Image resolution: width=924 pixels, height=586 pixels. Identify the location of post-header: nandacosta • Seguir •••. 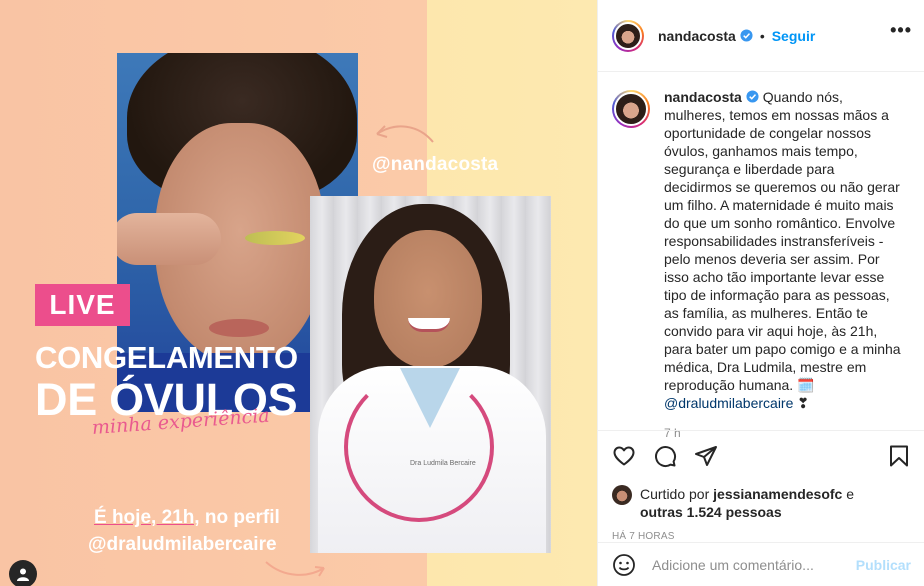
(761, 36).